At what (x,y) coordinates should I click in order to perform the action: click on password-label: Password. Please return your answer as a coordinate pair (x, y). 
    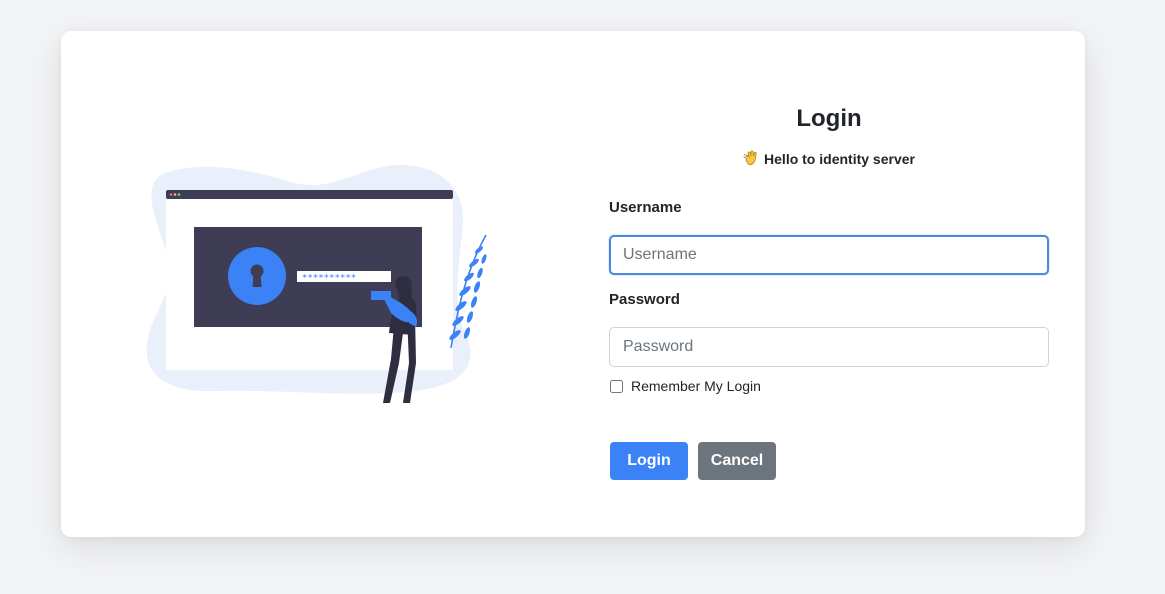
    Looking at the image, I should click on (644, 299).